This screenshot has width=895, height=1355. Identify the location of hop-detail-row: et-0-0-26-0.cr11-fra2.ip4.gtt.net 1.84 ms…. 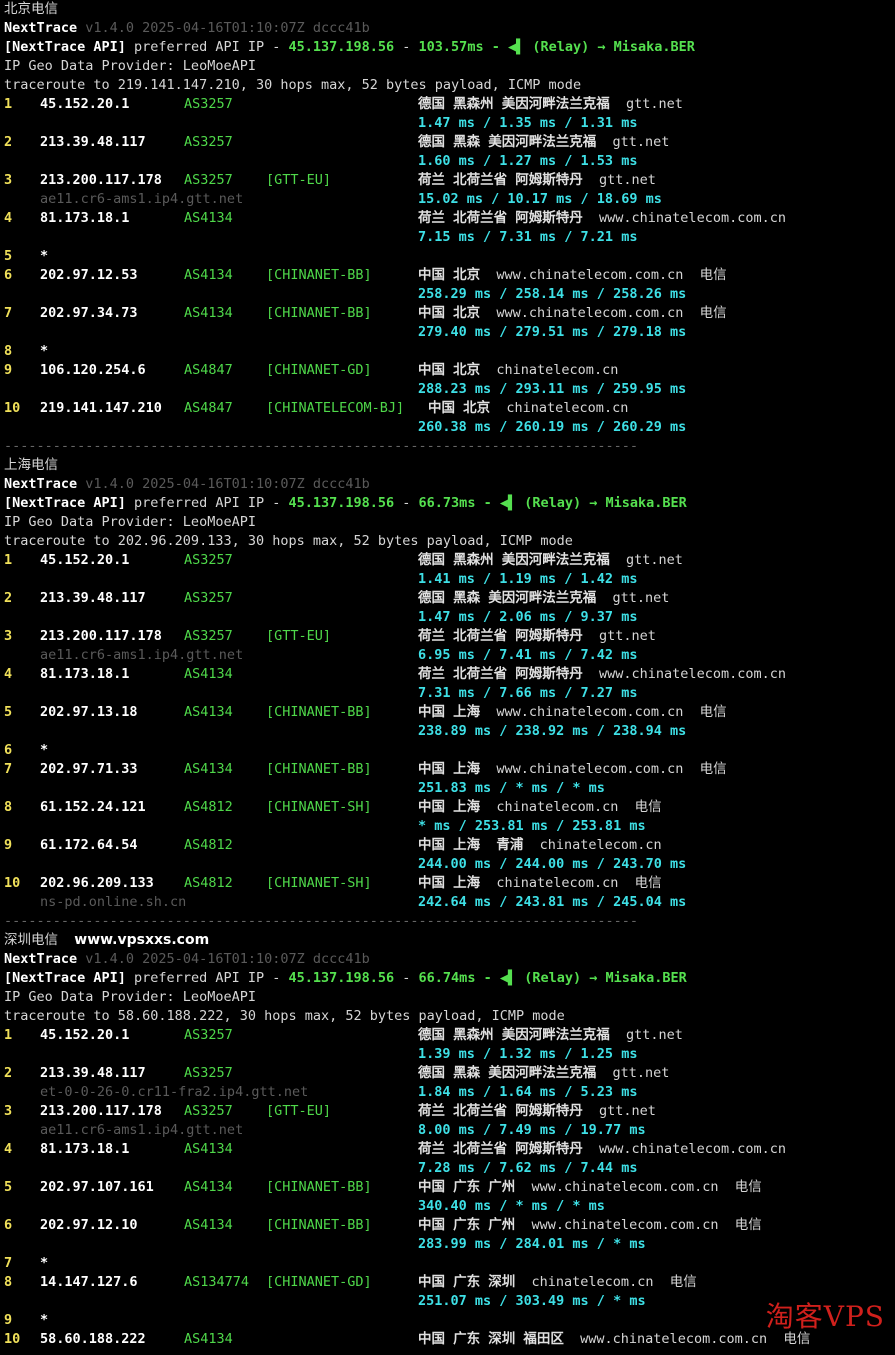
(449, 1092).